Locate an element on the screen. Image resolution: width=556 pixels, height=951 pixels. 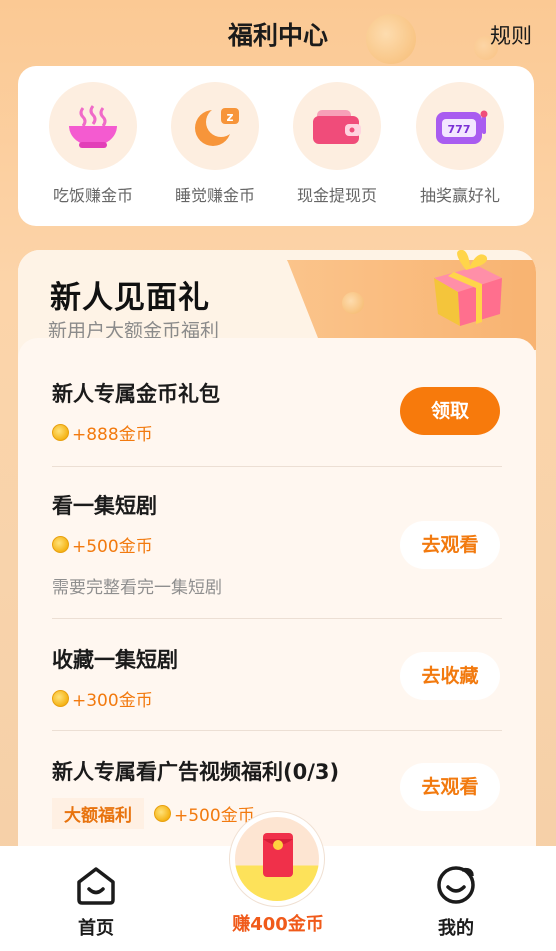
task-note: 需要完整看完一集短剧 is located at coordinates (137, 588).